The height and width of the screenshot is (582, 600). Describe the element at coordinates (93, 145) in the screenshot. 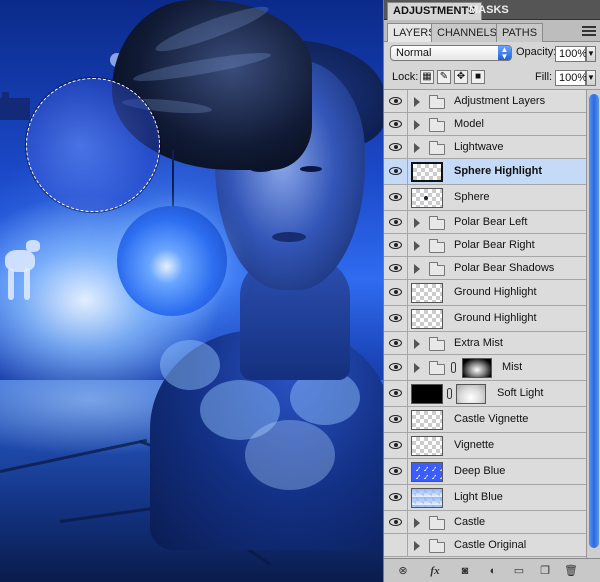

I see `elliptical-selection` at that location.